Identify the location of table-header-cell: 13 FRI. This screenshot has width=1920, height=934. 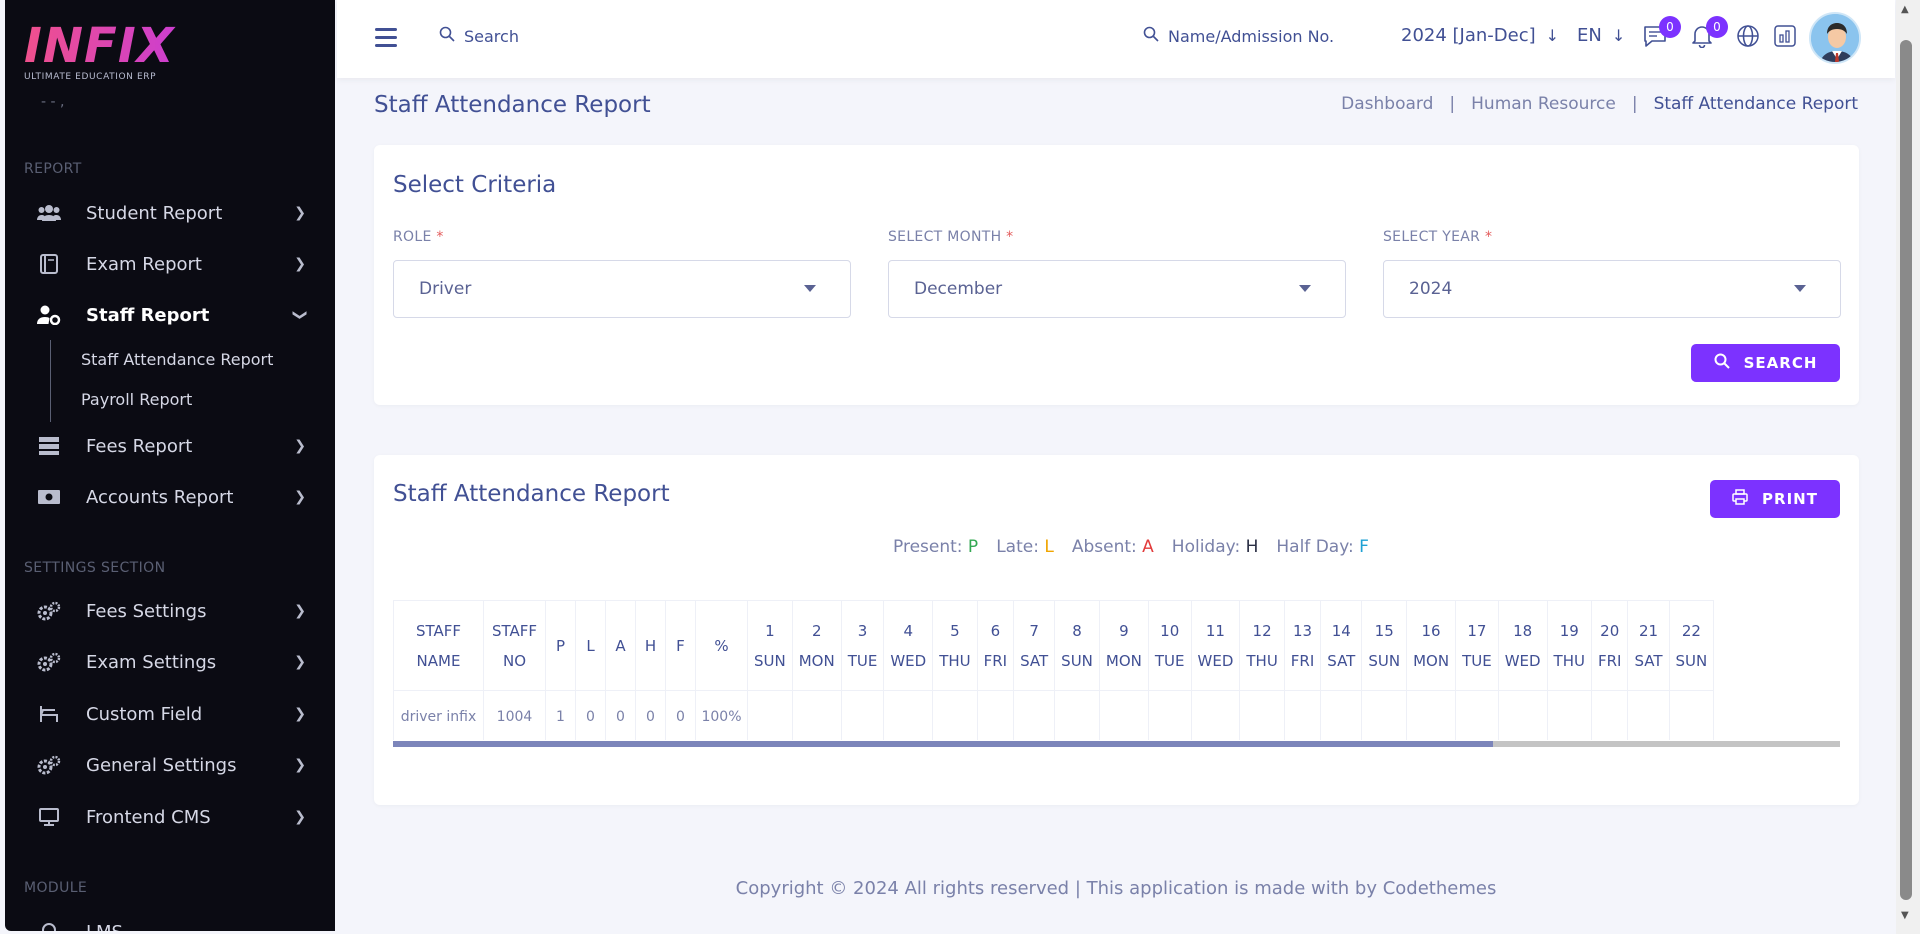
(1302, 645).